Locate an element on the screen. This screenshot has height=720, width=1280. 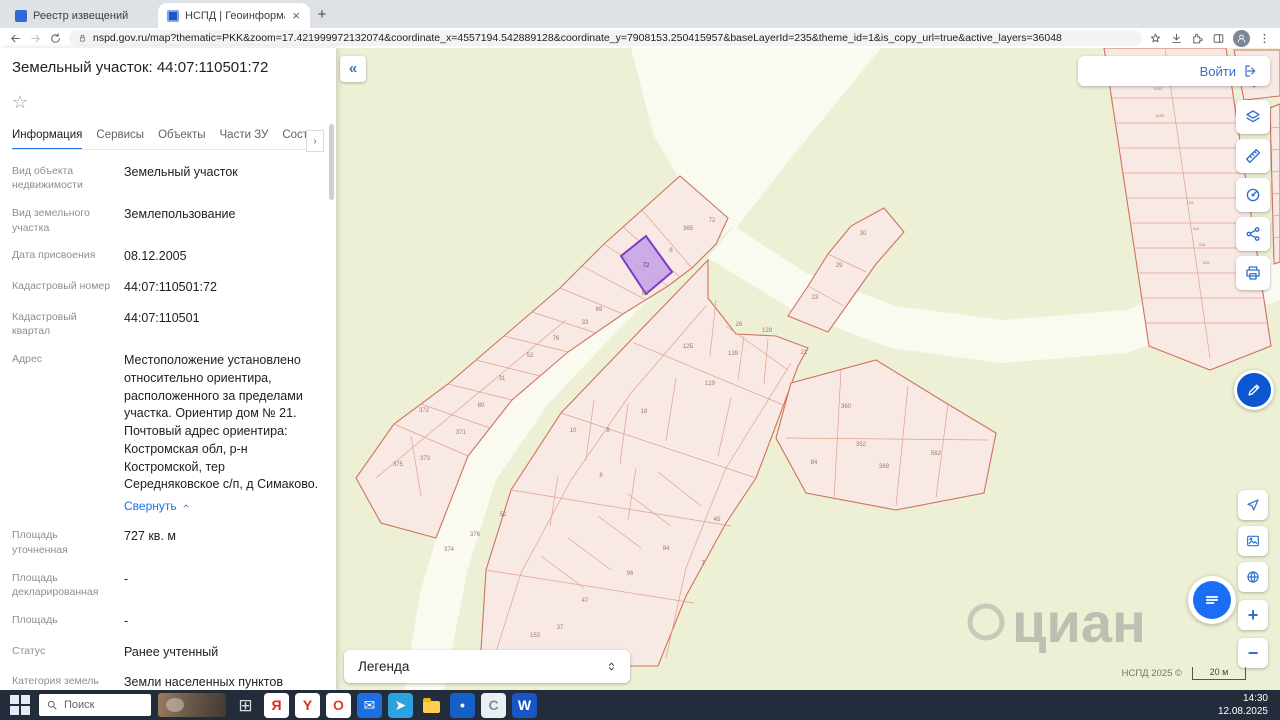
parcel-number-label: 10 is located at coordinates (573, 431).